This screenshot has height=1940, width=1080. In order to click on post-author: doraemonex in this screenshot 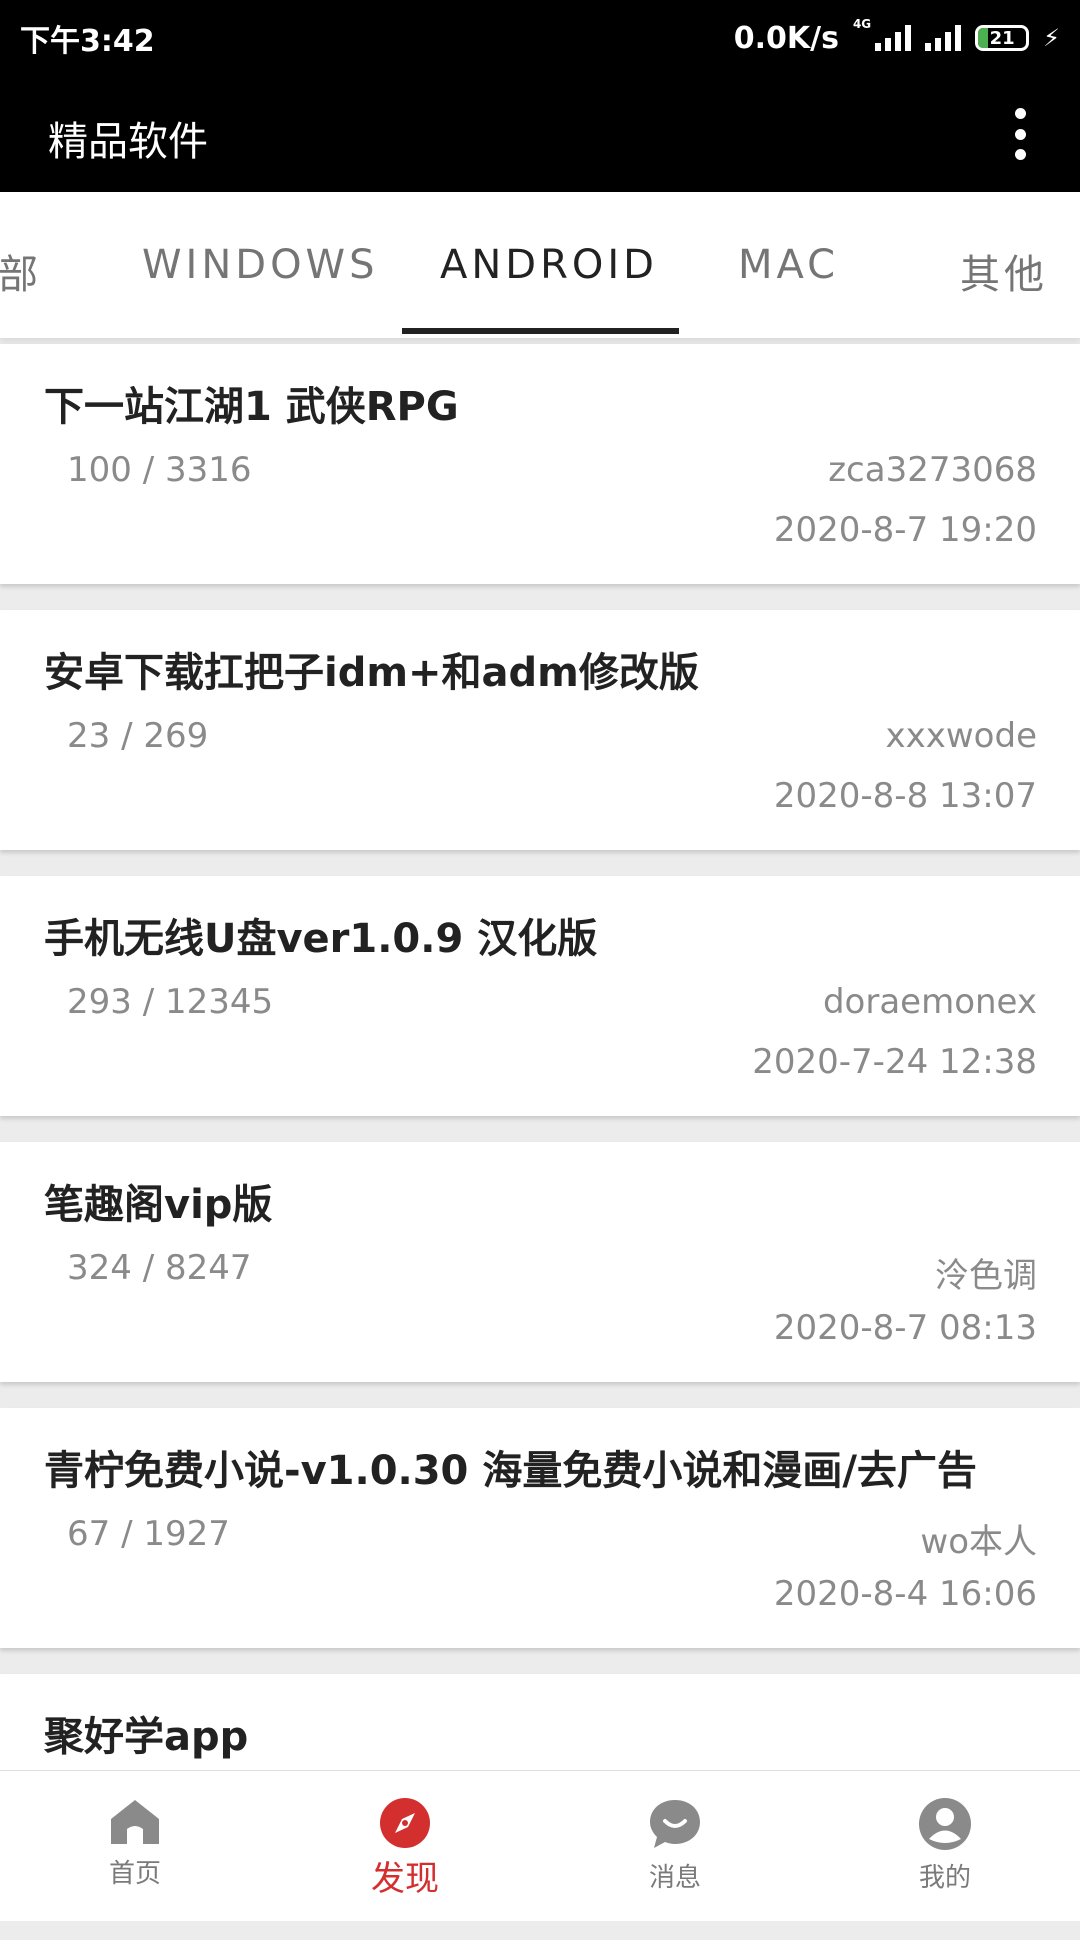, I will do `click(929, 1002)`.